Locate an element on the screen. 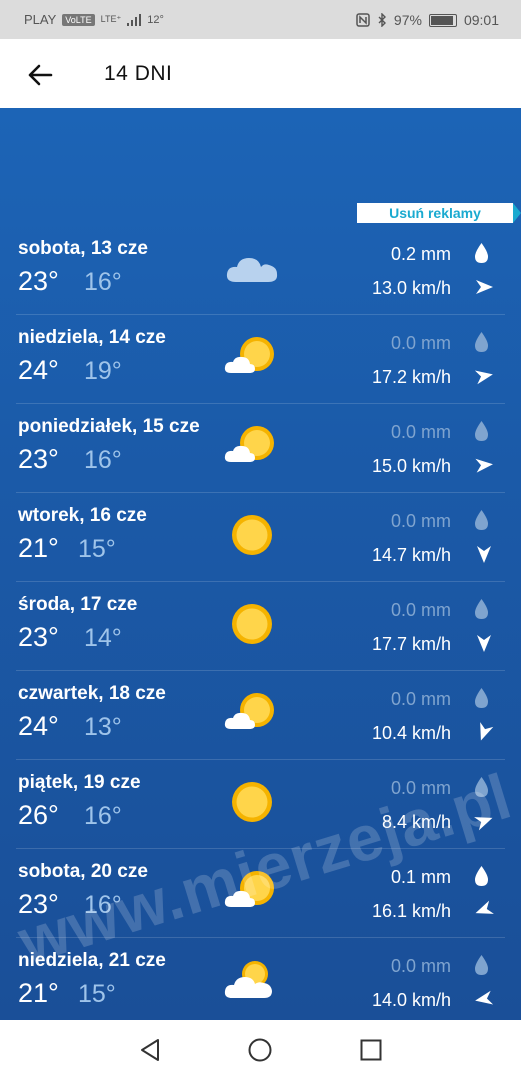  status-bar: PLAY VoLTE LTE⁺ 12° 97% 09:01 is located at coordinates (260, 19).